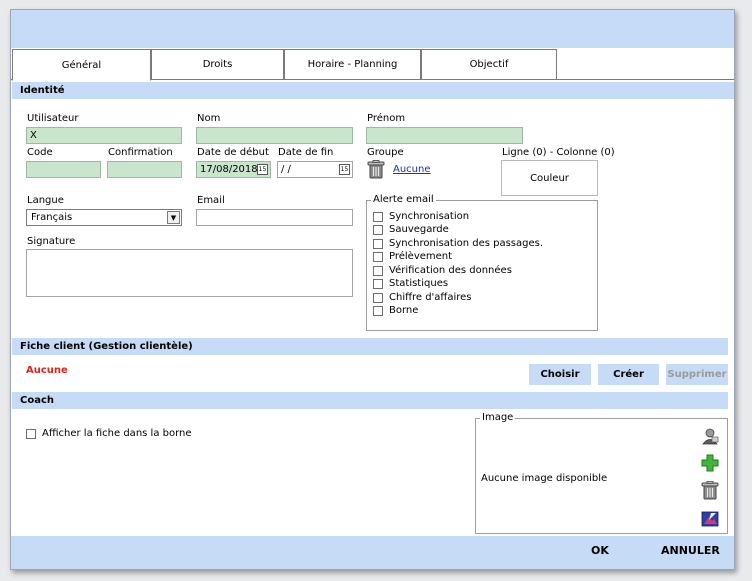  I want to click on user-photo-icon, so click(710, 436).